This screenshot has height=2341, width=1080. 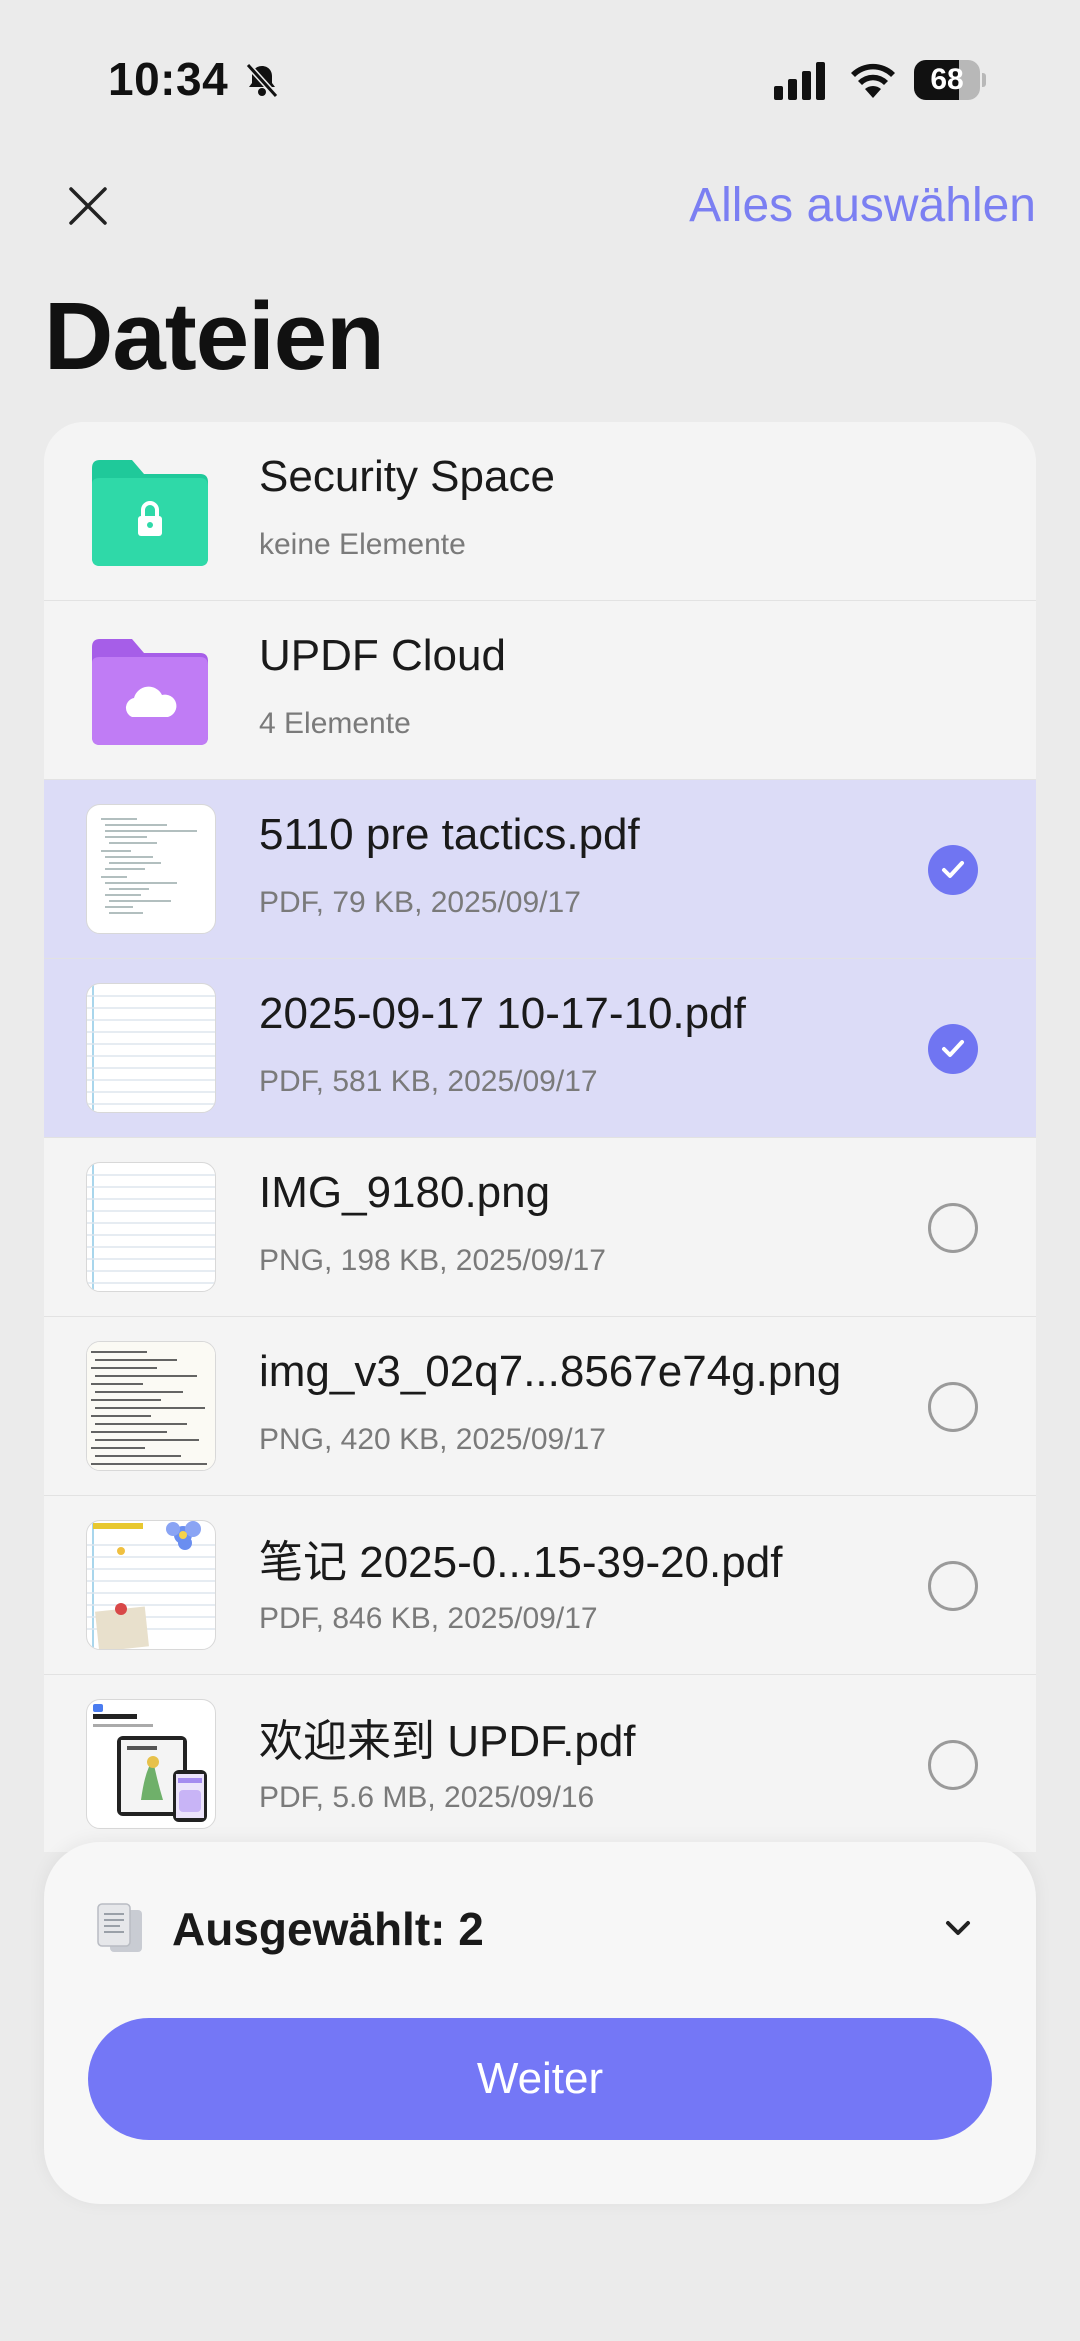 I want to click on item-meta: PDF, 846 KB, 2025/09/17, so click(x=428, y=1618).